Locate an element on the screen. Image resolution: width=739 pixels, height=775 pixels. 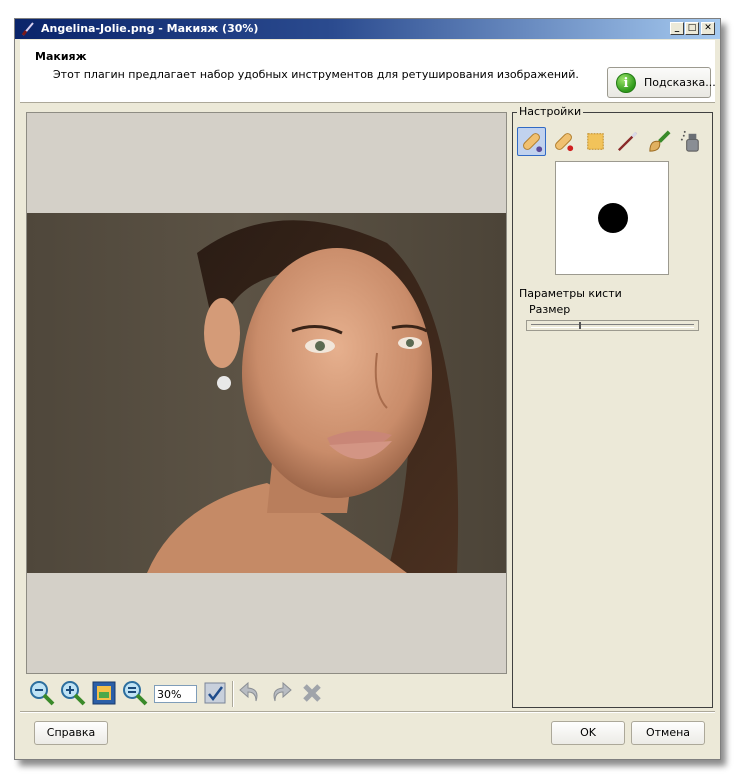
plaster-brush-icon is located at coordinates (533, 143).